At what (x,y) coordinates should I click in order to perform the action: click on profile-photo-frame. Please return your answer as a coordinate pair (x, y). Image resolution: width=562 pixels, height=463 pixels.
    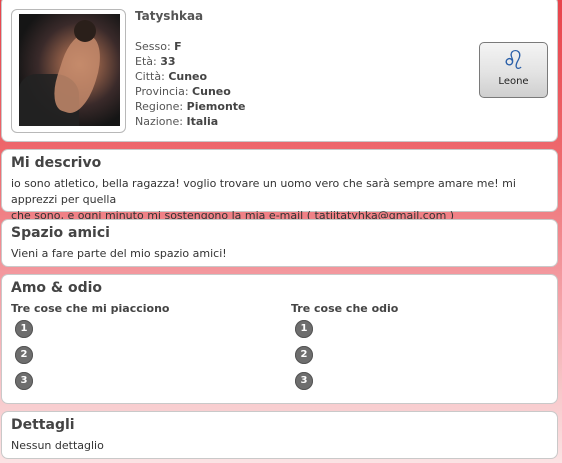
    Looking at the image, I should click on (68, 71).